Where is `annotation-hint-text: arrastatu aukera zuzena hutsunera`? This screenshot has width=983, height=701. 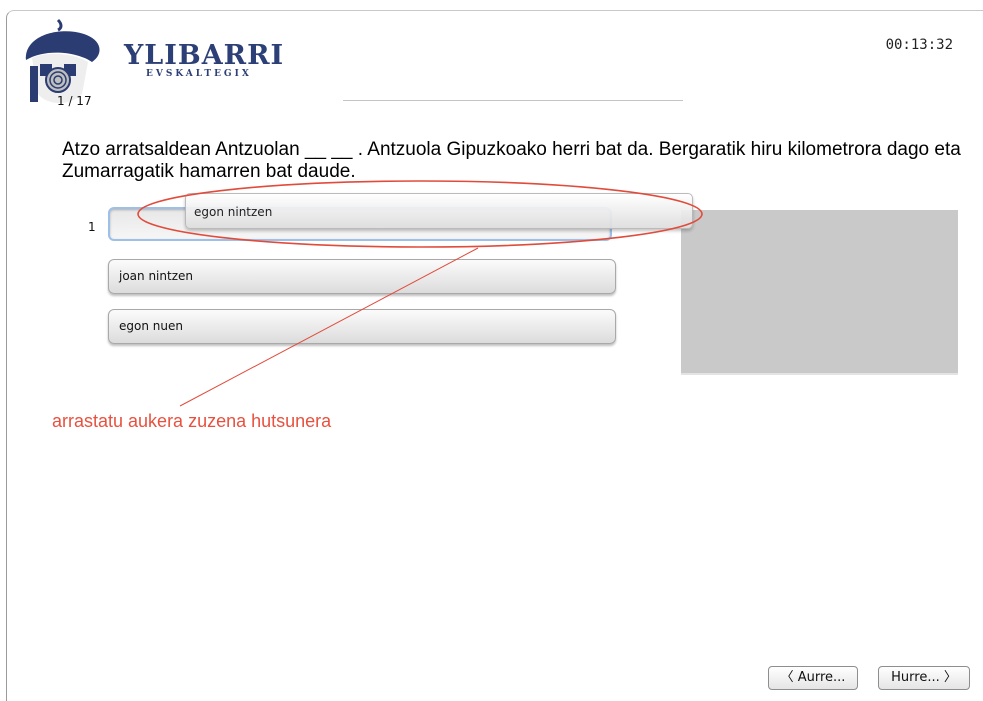 annotation-hint-text: arrastatu aukera zuzena hutsunera is located at coordinates (192, 421).